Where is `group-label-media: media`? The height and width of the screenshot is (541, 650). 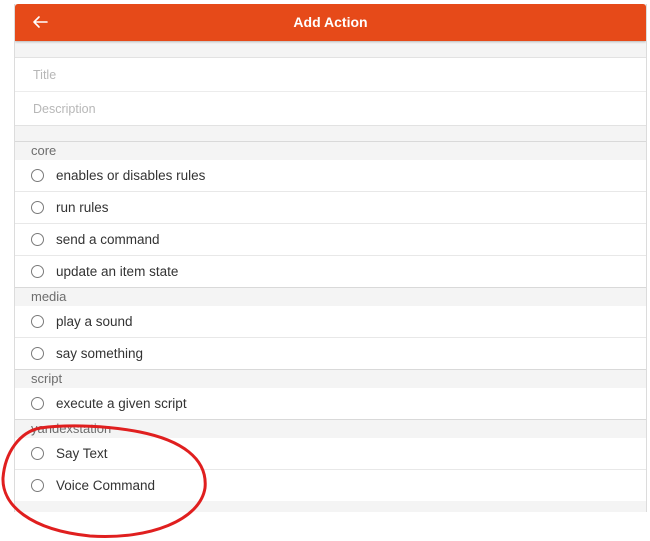
group-label-media: media is located at coordinates (330, 296).